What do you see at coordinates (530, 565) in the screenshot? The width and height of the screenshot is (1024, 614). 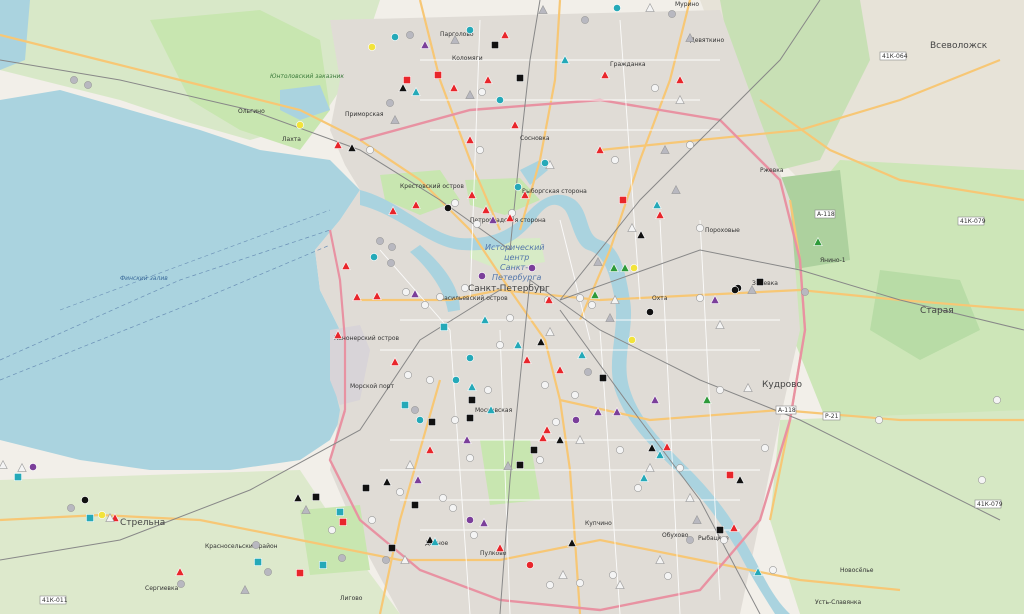 I see `poi-marker-red-circle` at bounding box center [530, 565].